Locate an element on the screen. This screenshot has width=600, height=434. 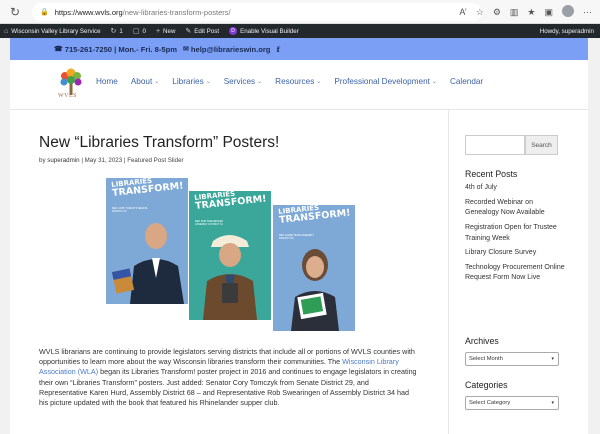
menu-label: About is located at coordinates (141, 81).